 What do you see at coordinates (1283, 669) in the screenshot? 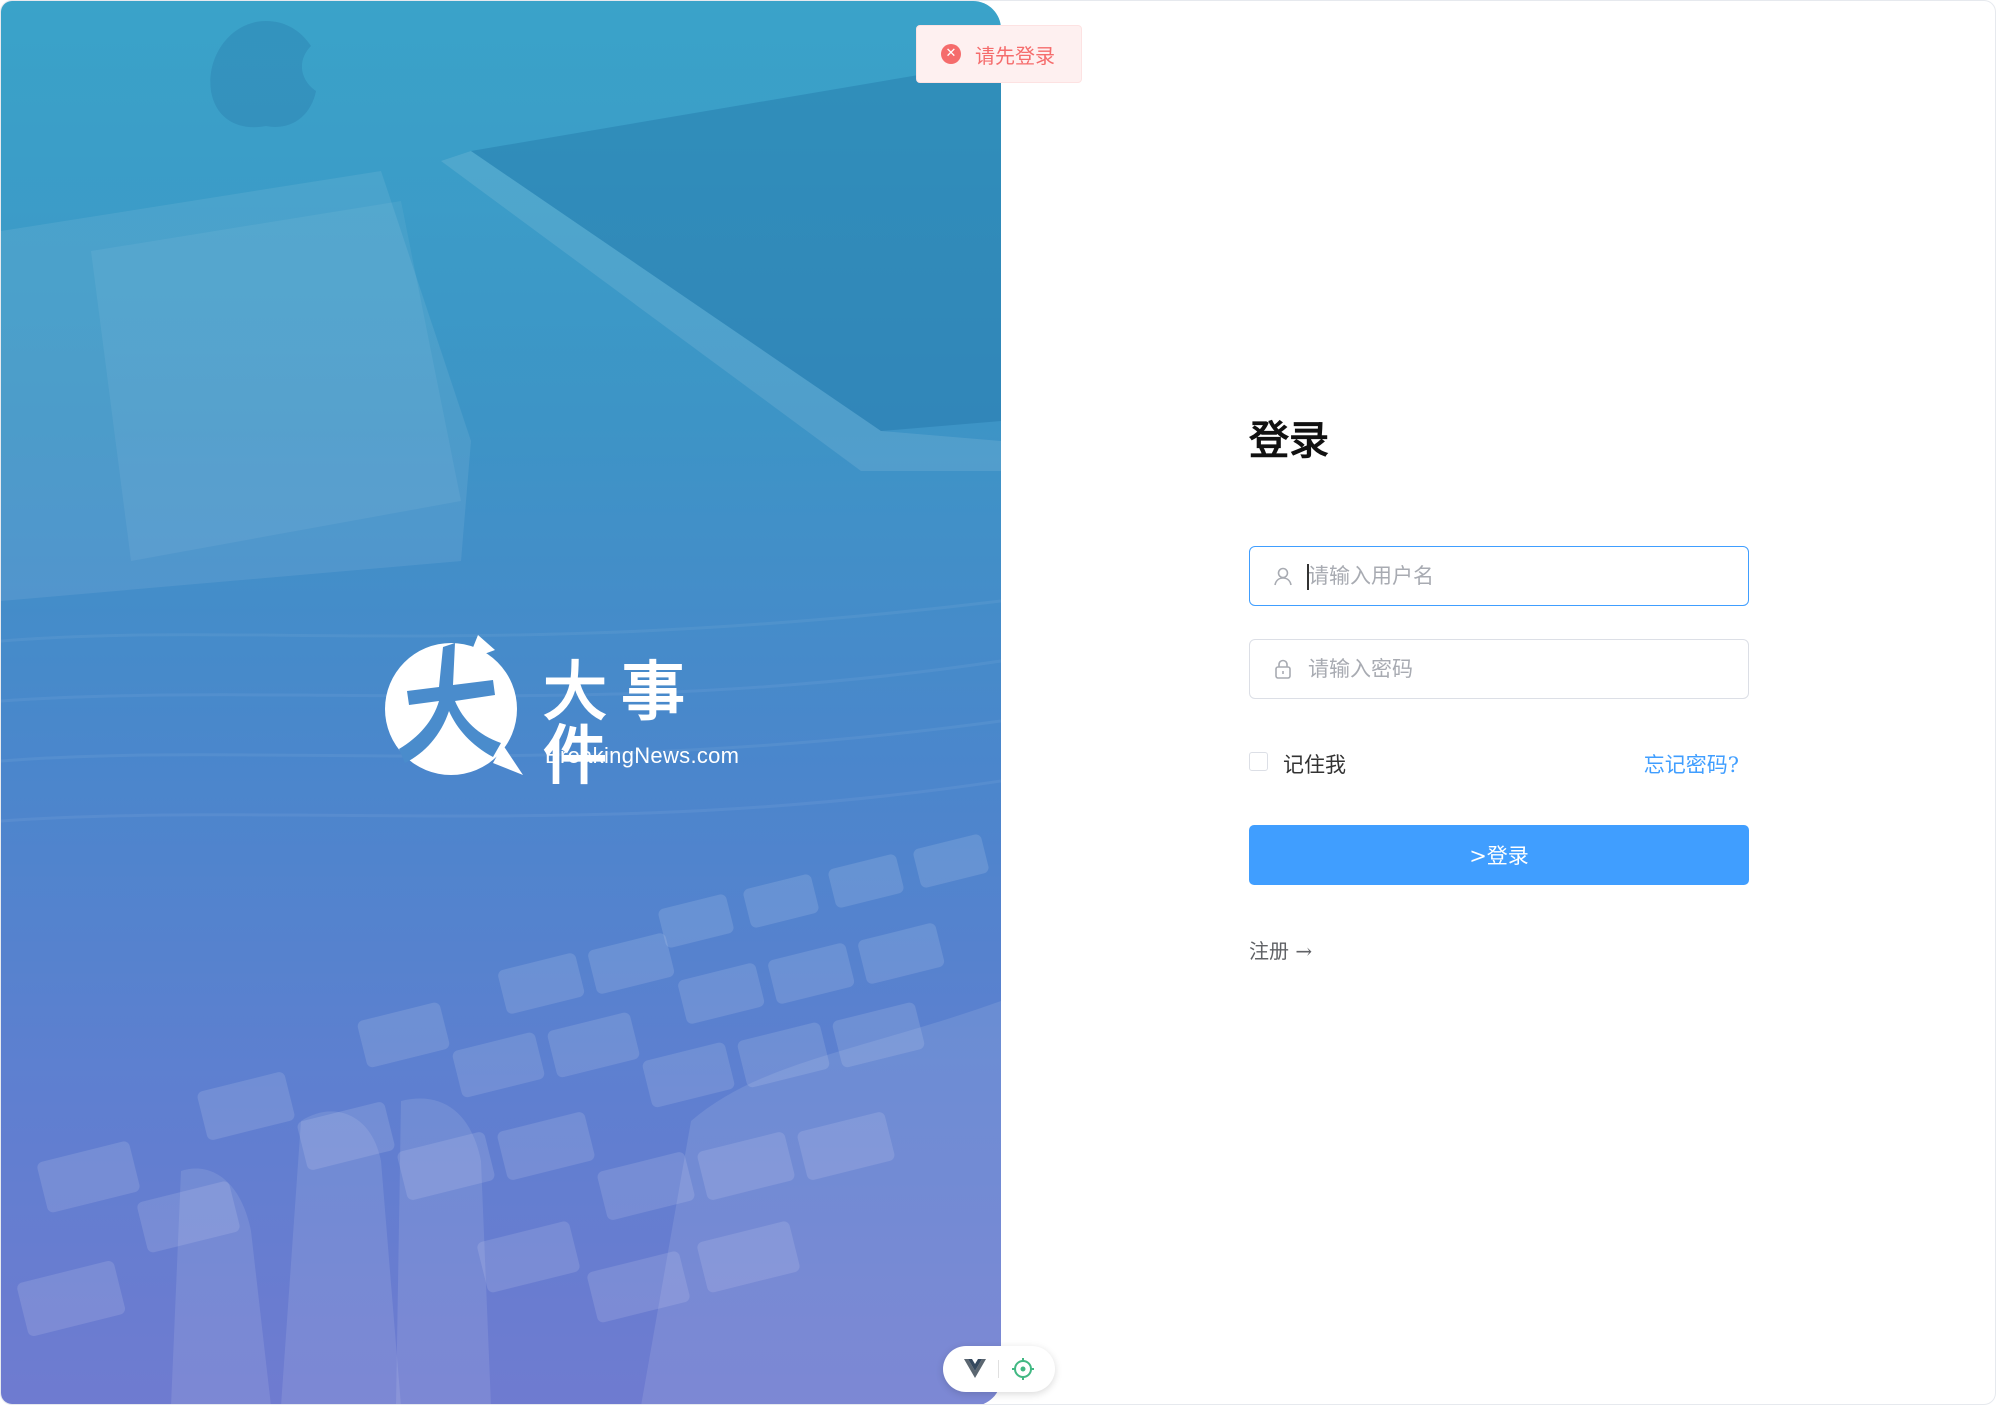
I see `lock-icon` at bounding box center [1283, 669].